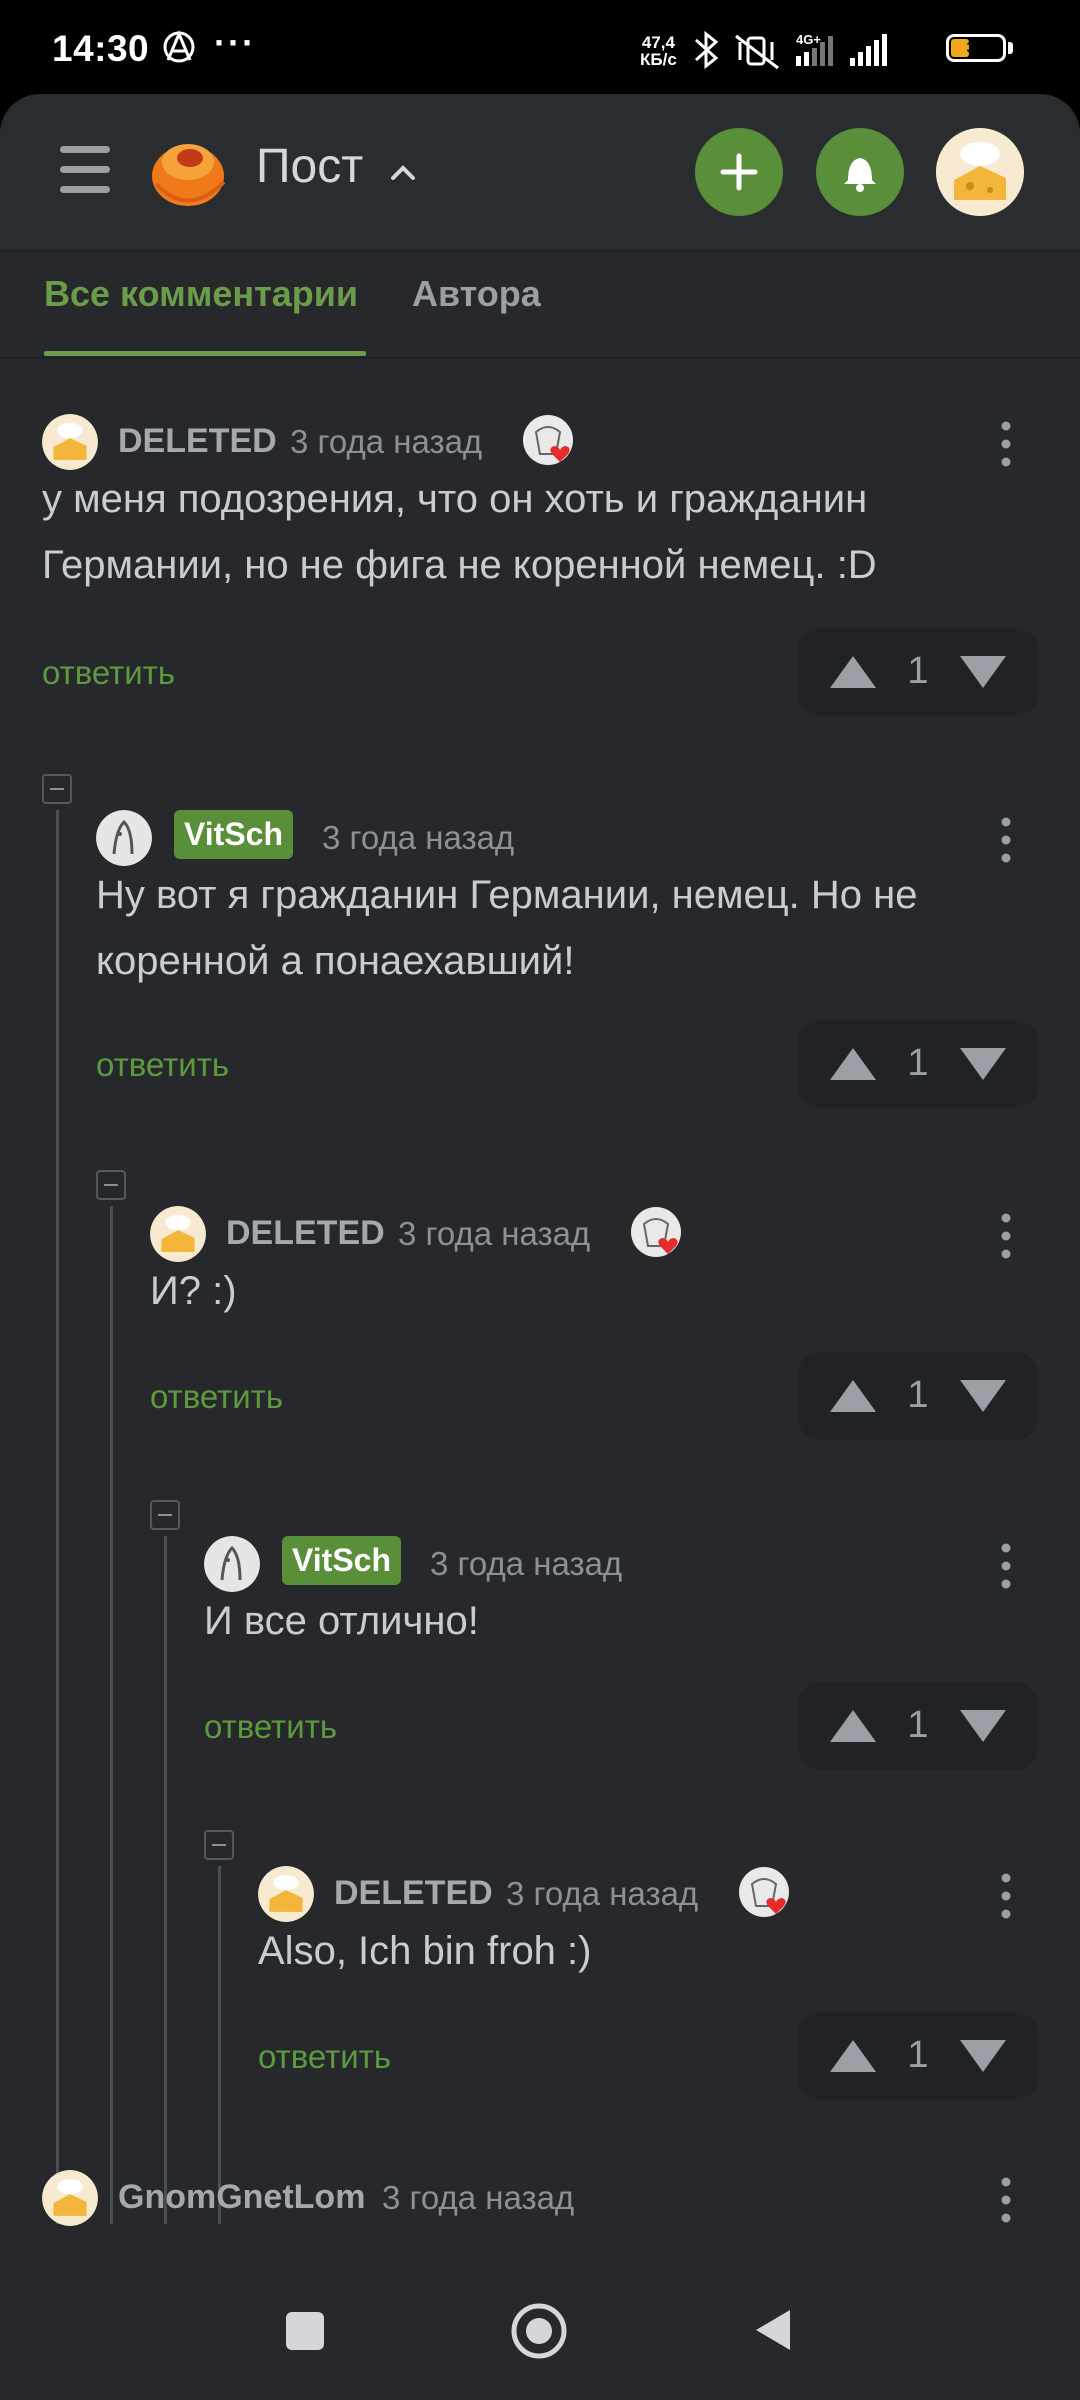 The image size is (1080, 2400). Describe the element at coordinates (241, 2197) in the screenshot. I see `comment-author: GnomGnetLom` at that location.